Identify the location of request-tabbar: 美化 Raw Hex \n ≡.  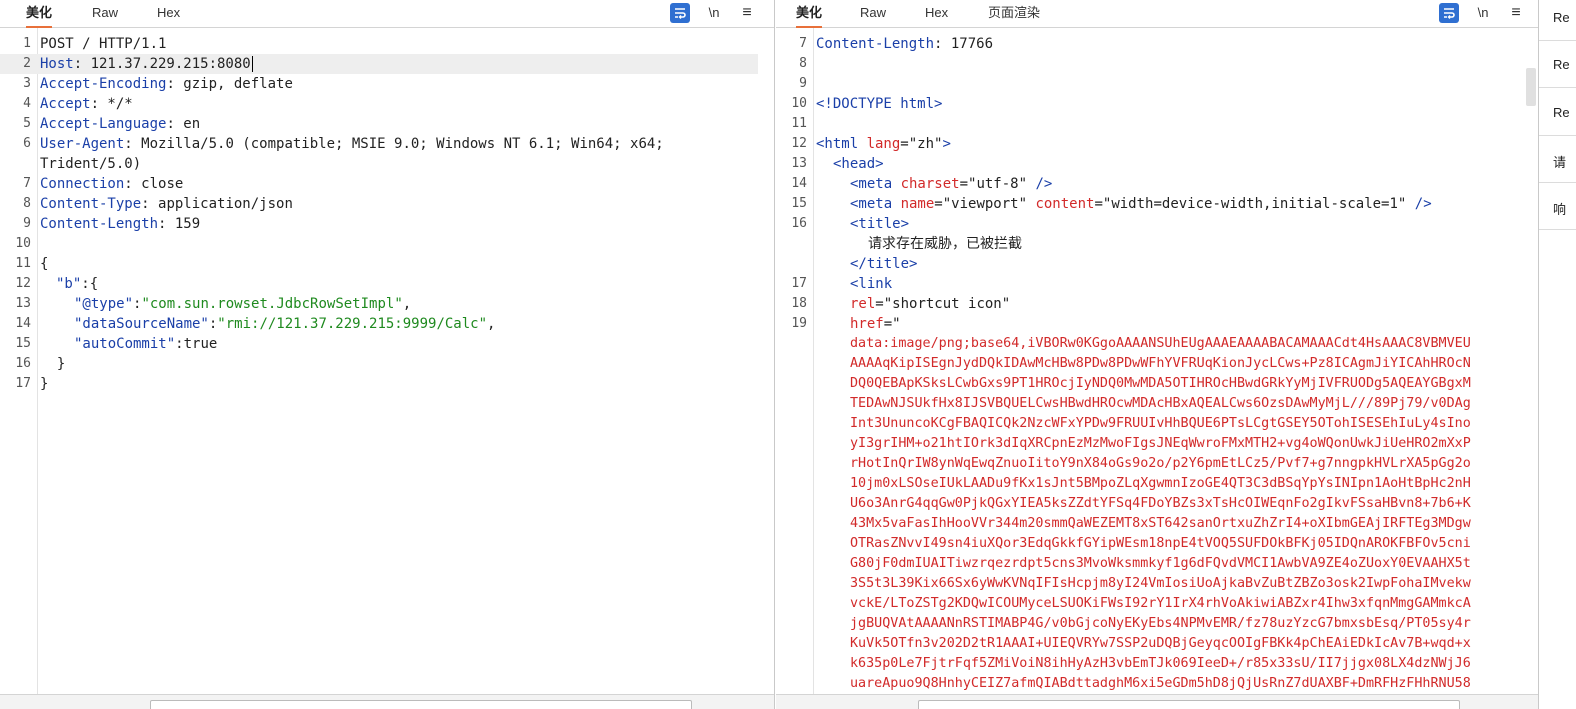
(387, 14).